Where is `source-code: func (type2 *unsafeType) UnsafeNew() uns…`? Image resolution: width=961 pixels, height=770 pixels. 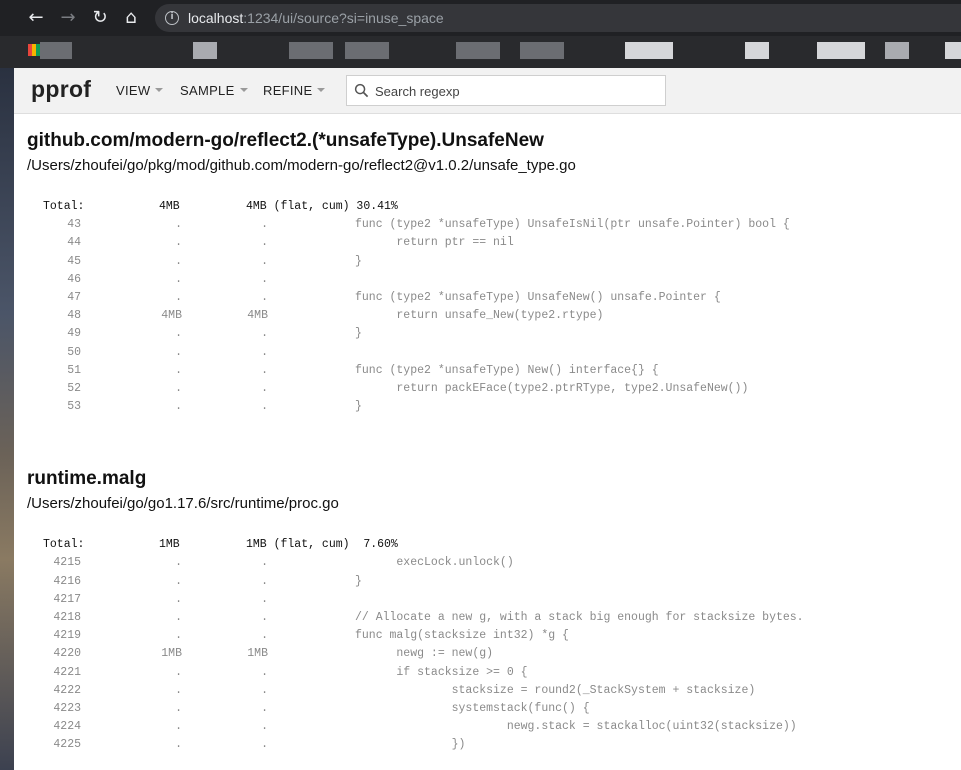
source-code: func (type2 *unsafeType) UnsafeNew() uns… is located at coordinates (538, 297).